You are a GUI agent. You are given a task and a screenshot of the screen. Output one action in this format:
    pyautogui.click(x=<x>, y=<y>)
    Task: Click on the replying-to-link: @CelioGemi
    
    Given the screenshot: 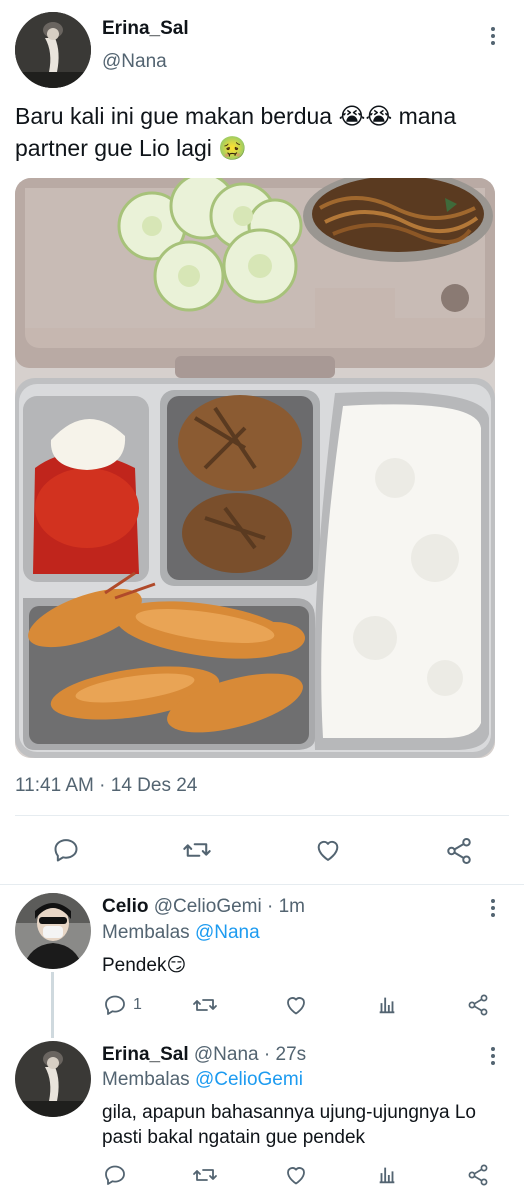 What is the action you would take?
    pyautogui.click(x=249, y=1079)
    